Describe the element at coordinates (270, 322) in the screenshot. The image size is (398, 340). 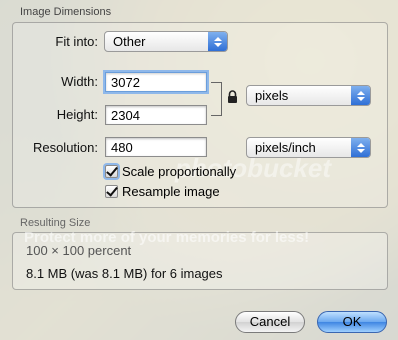
I see `cancel-button: Cancel` at that location.